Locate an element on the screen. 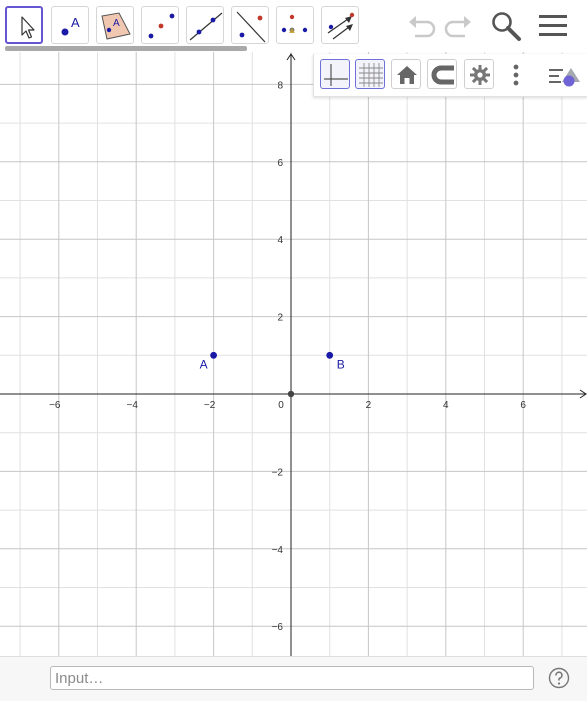 The height and width of the screenshot is (701, 587). point-tool-label: A is located at coordinates (75, 22).